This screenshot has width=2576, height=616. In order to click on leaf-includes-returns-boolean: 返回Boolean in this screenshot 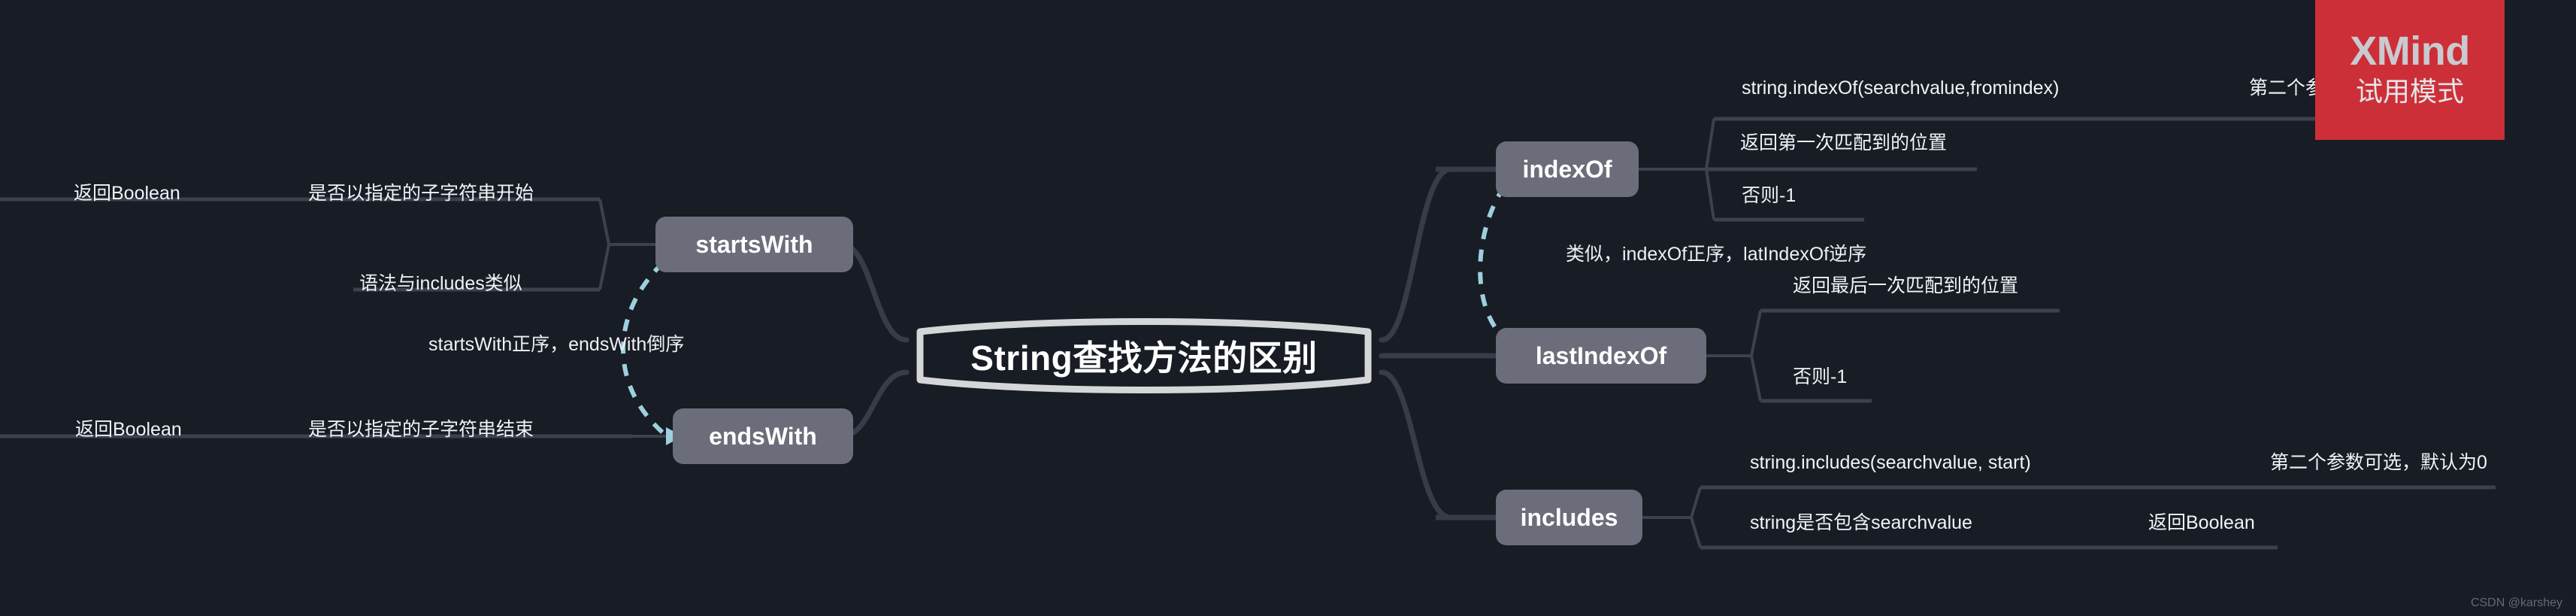, I will do `click(2201, 523)`.